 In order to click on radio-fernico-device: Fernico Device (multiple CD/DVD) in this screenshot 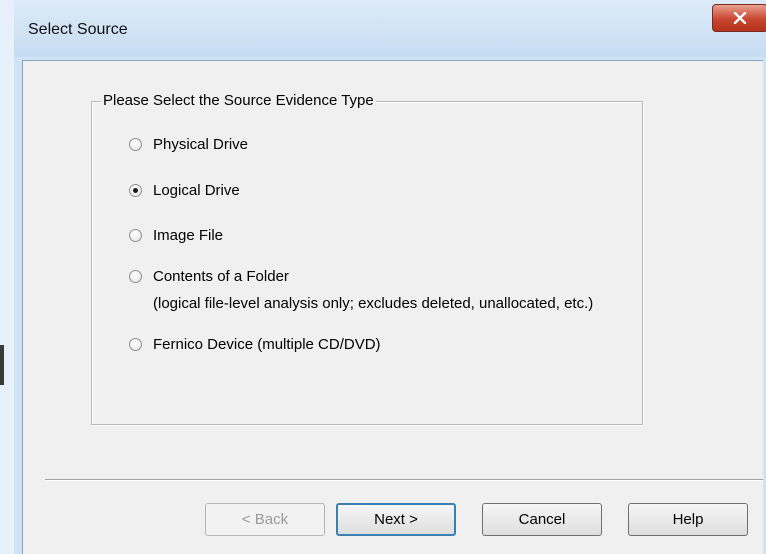, I will do `click(255, 345)`.